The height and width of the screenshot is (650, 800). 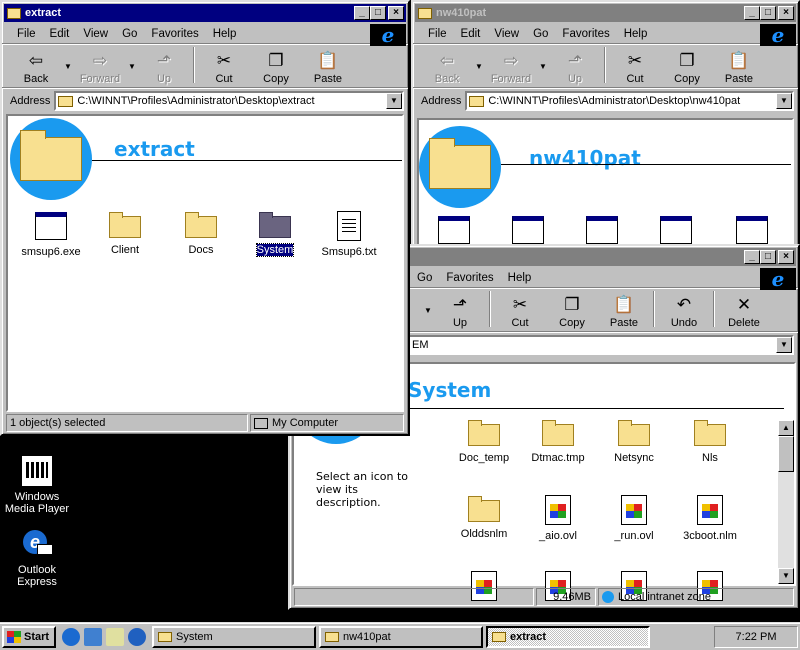 I want to click on start-button: Start, so click(x=29, y=636).